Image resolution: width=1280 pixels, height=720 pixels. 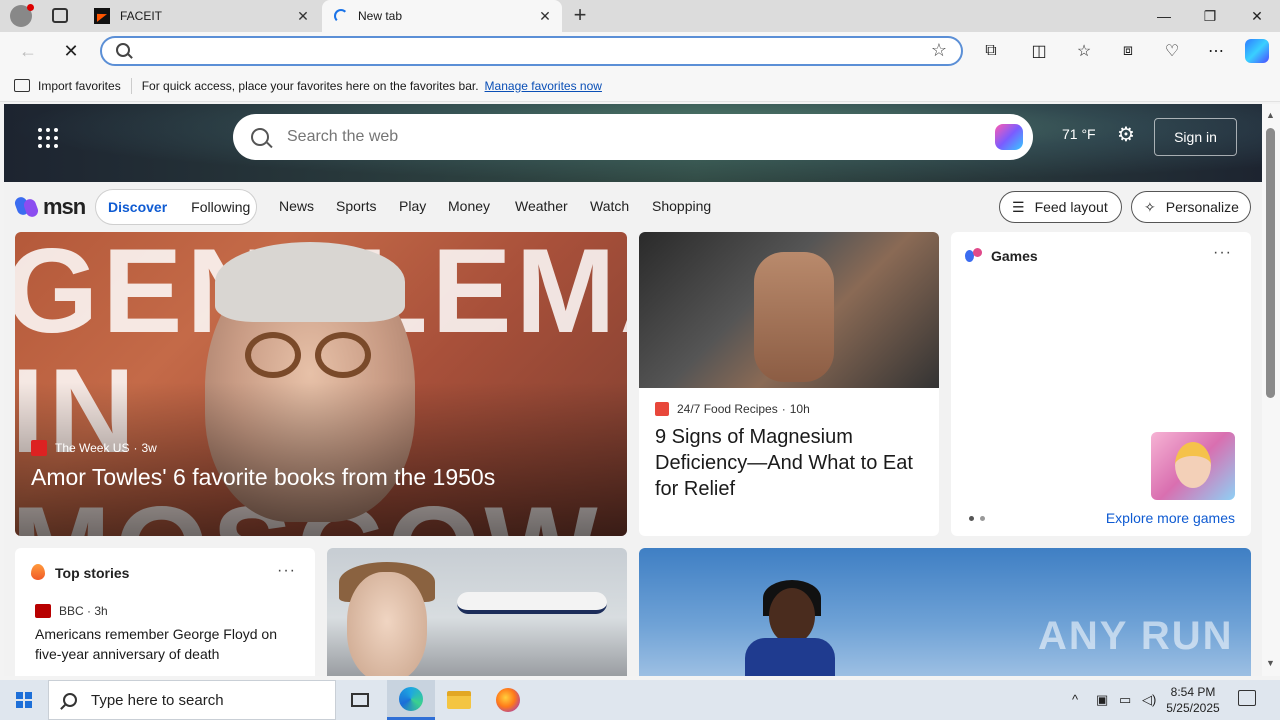 What do you see at coordinates (48, 138) in the screenshot?
I see `apps-grid-icon` at bounding box center [48, 138].